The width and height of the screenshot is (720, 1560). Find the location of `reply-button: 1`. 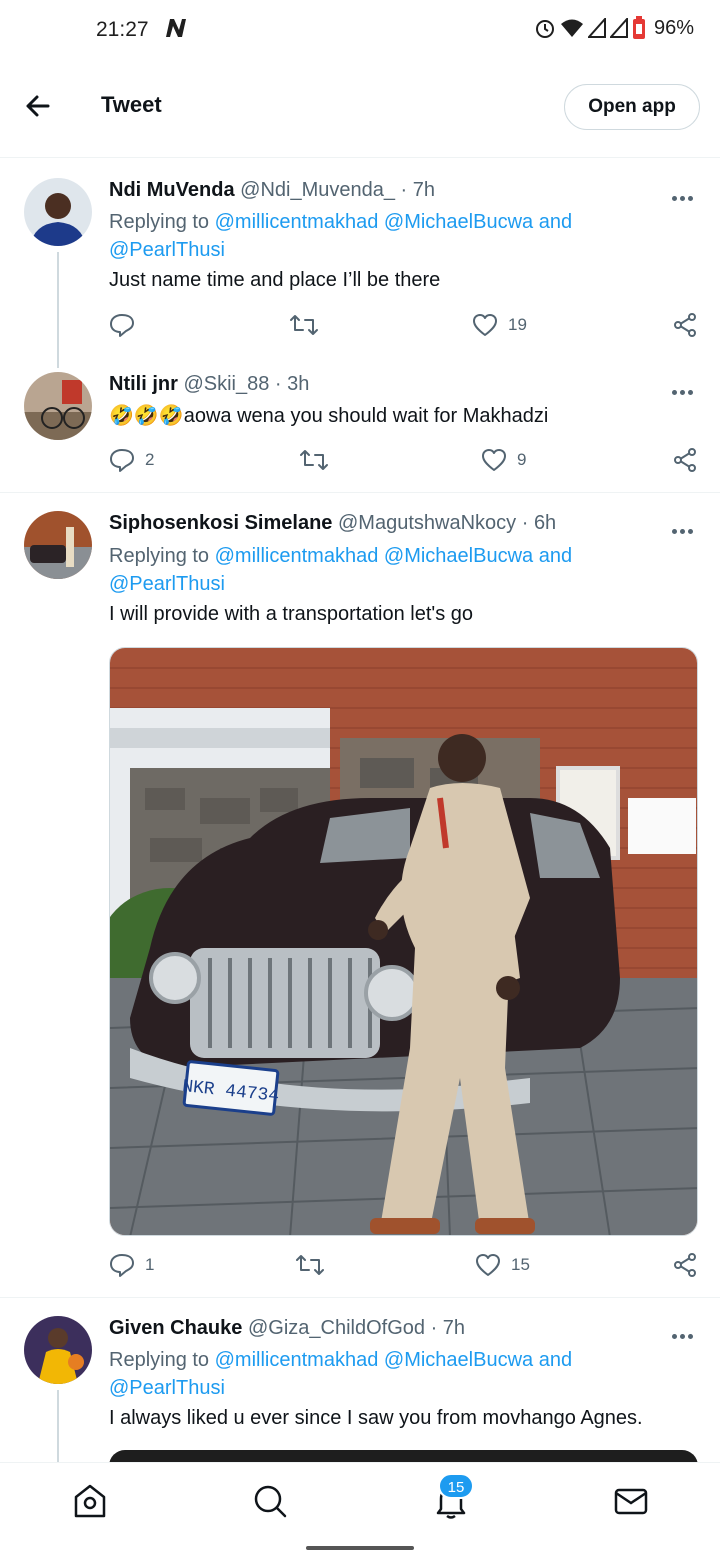

reply-button: 1 is located at coordinates (131, 1265).